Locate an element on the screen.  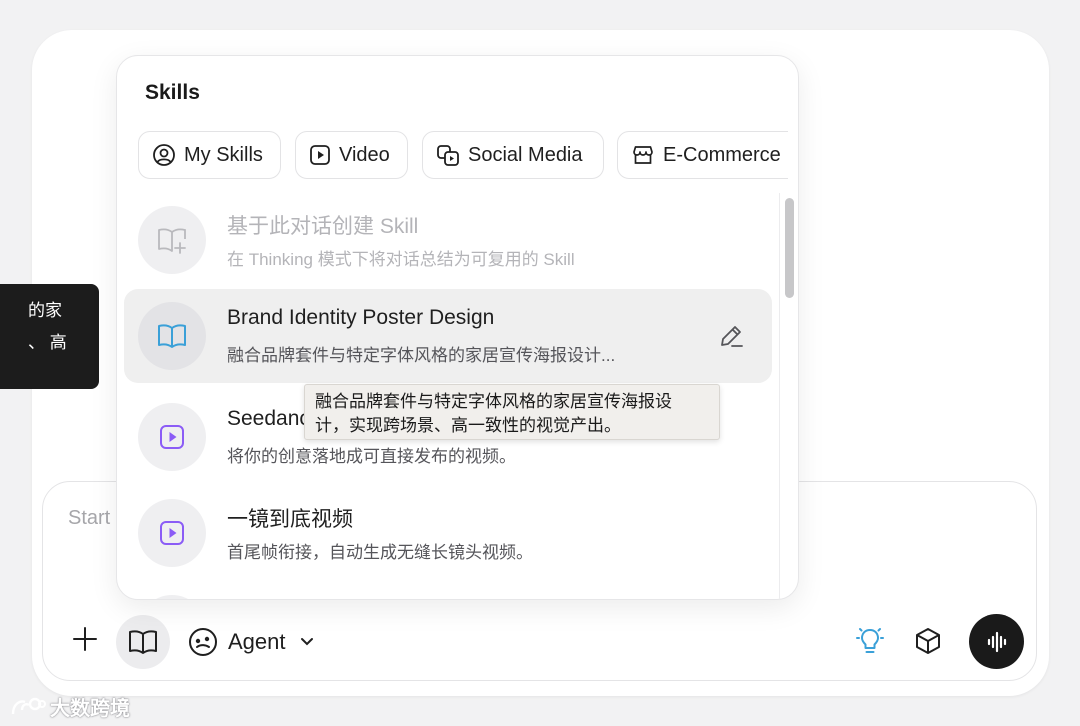
skills-button is located at coordinates (143, 642).